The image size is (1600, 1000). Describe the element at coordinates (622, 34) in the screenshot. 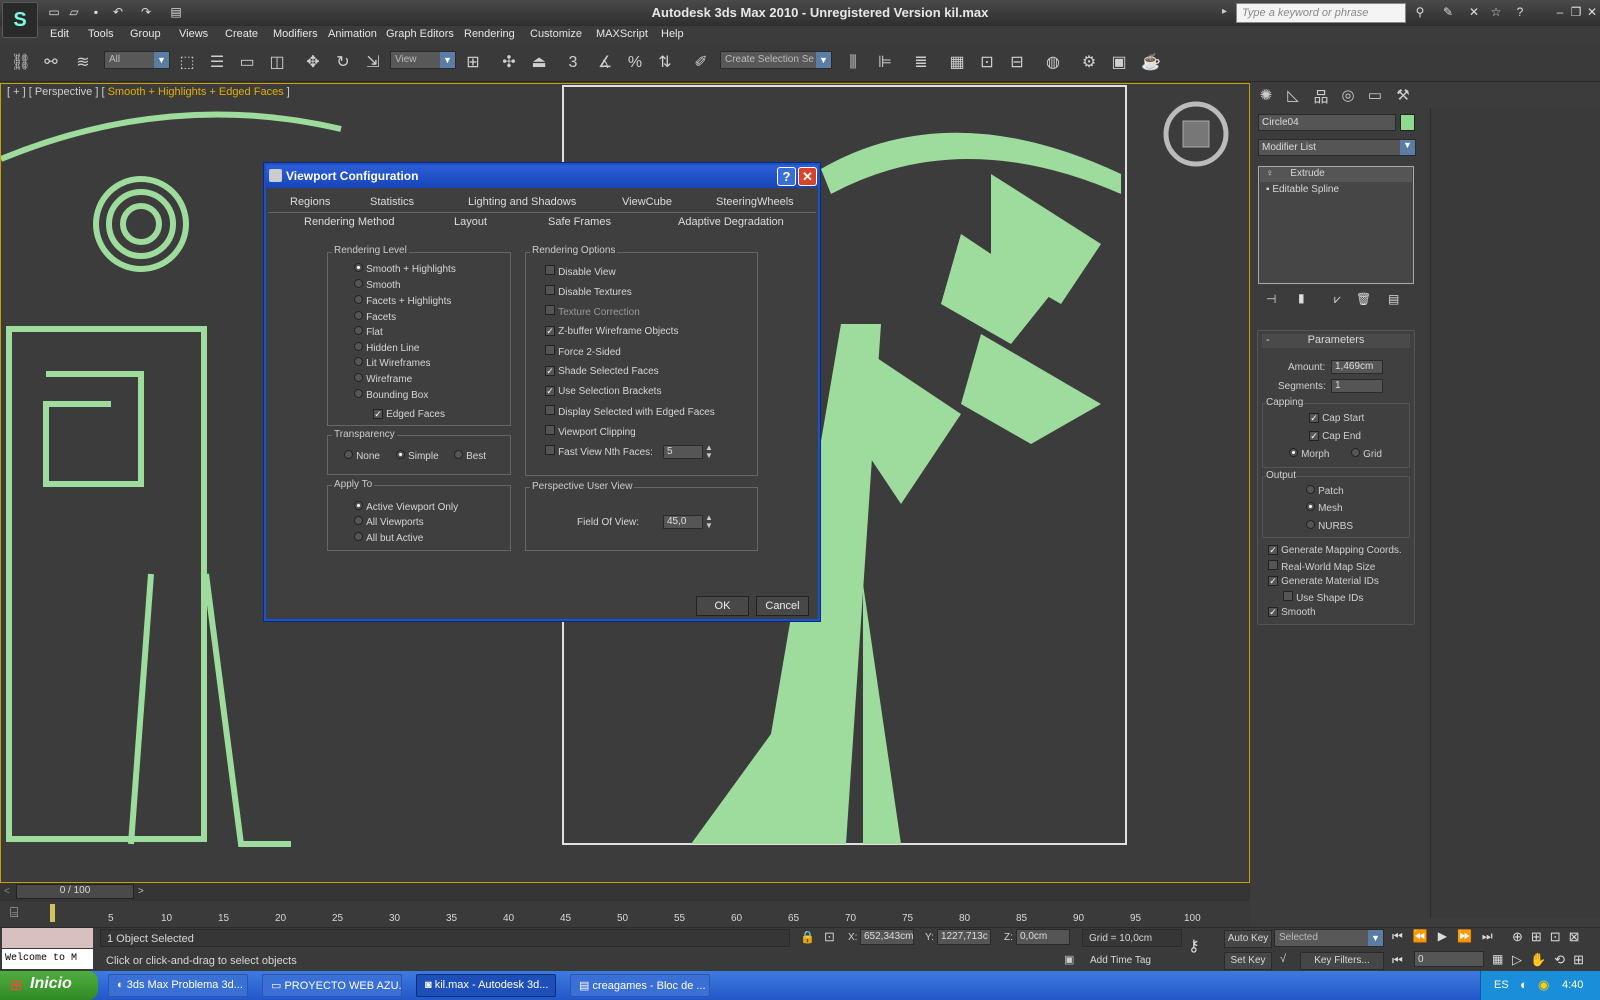

I see `menu-maxscript: MAXScript` at that location.